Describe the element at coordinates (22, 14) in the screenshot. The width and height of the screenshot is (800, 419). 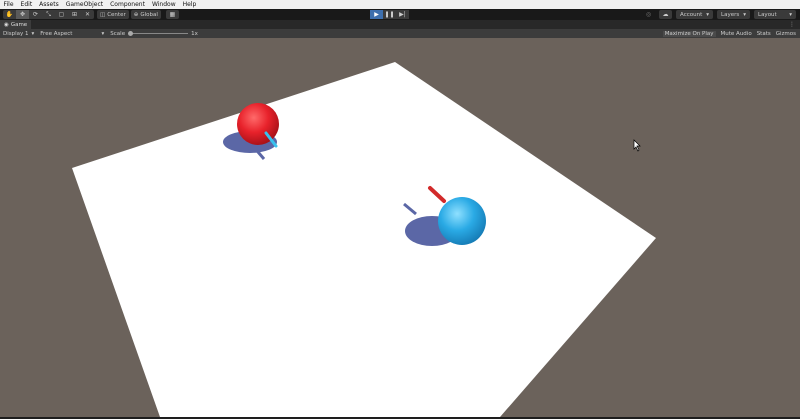
I see `move-tool-icon: ✥` at that location.